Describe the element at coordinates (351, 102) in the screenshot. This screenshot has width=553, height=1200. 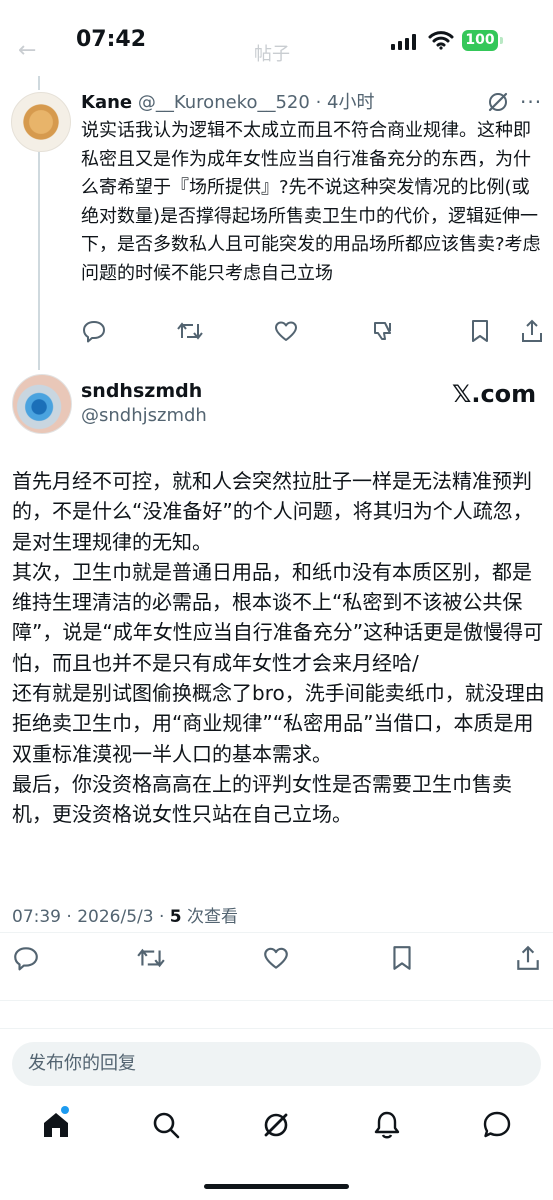
I see `post-time: 4小时` at that location.